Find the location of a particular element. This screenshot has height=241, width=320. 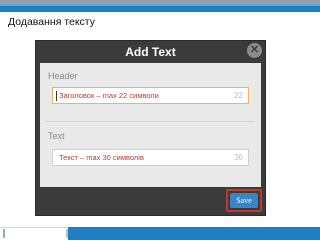

close-icon: ✕ is located at coordinates (254, 50).